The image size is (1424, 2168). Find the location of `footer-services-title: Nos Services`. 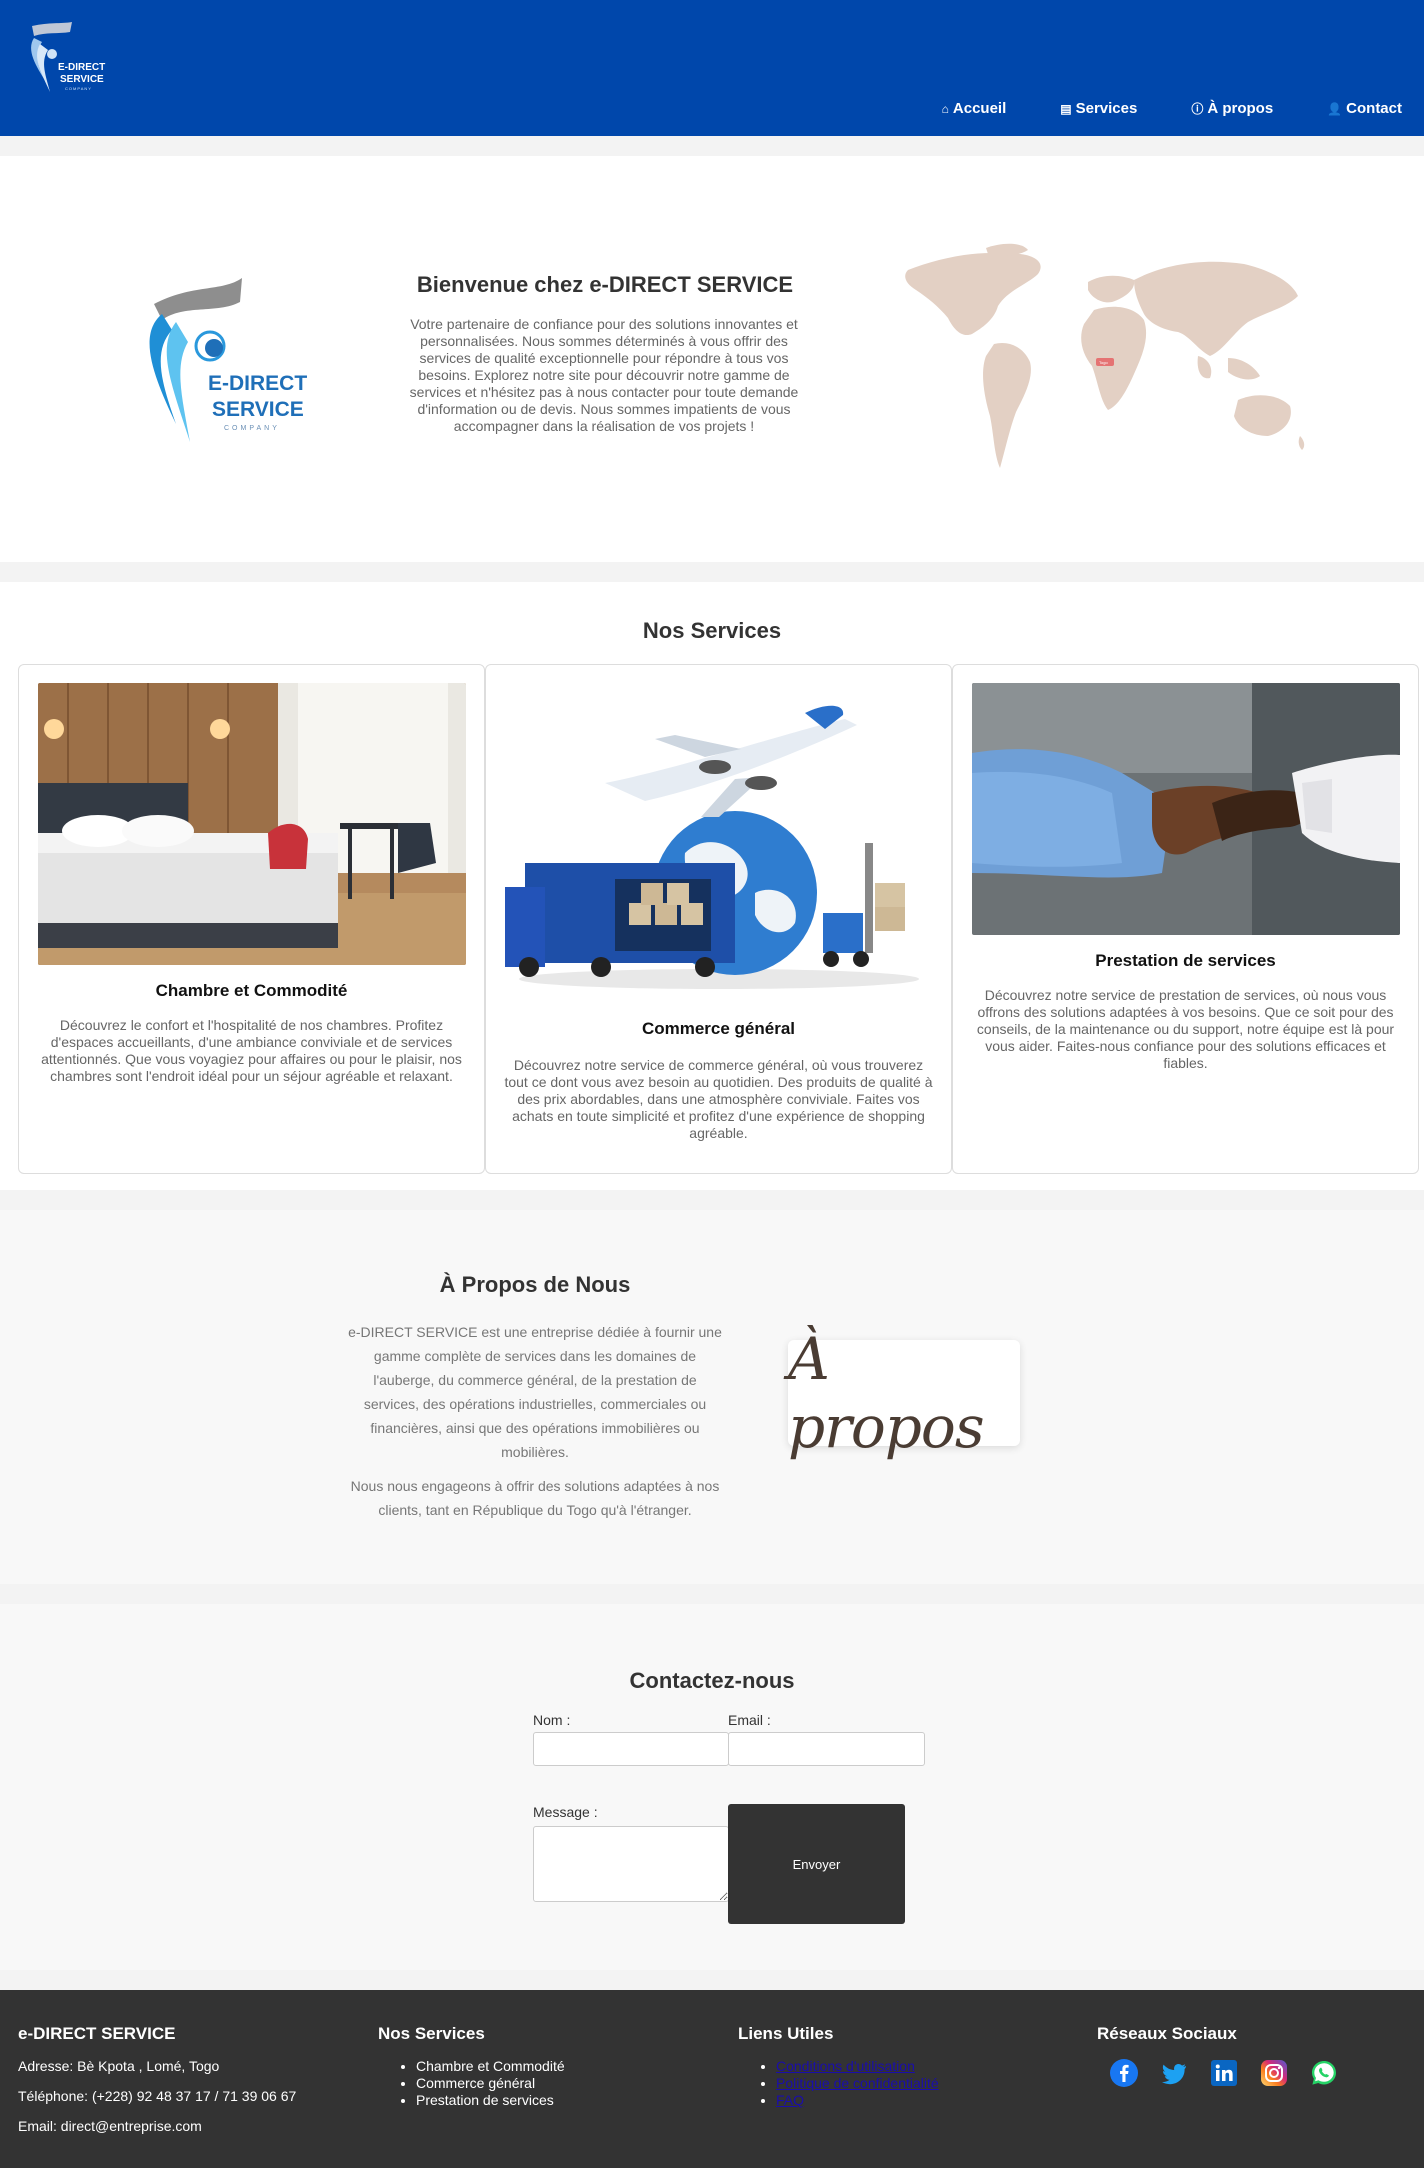

footer-services-title: Nos Services is located at coordinates (431, 2033).